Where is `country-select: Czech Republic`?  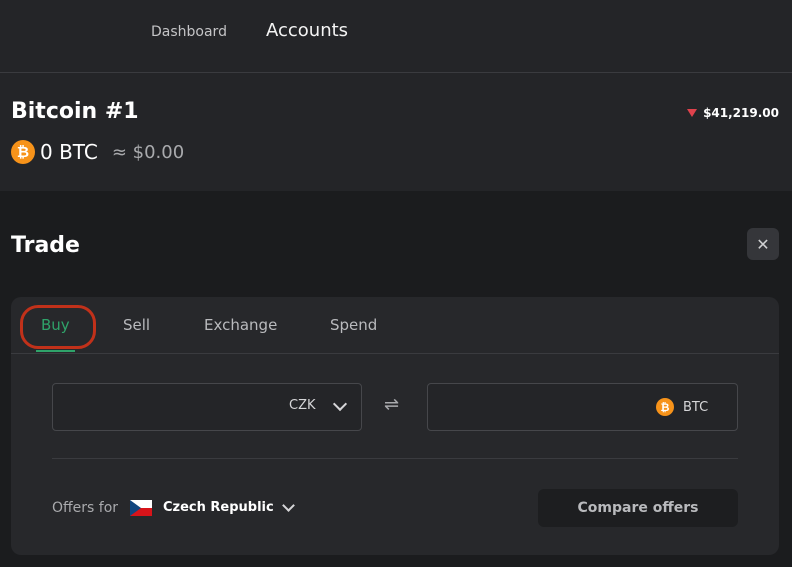
country-select: Czech Republic is located at coordinates (218, 507).